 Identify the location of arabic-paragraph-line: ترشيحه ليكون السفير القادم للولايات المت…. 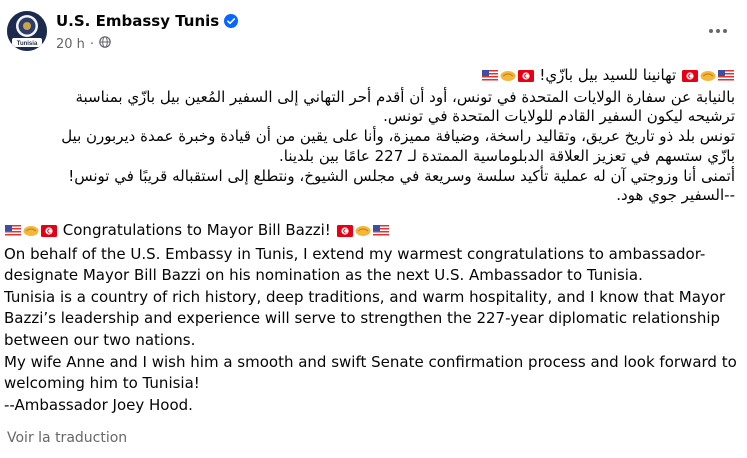
(559, 116).